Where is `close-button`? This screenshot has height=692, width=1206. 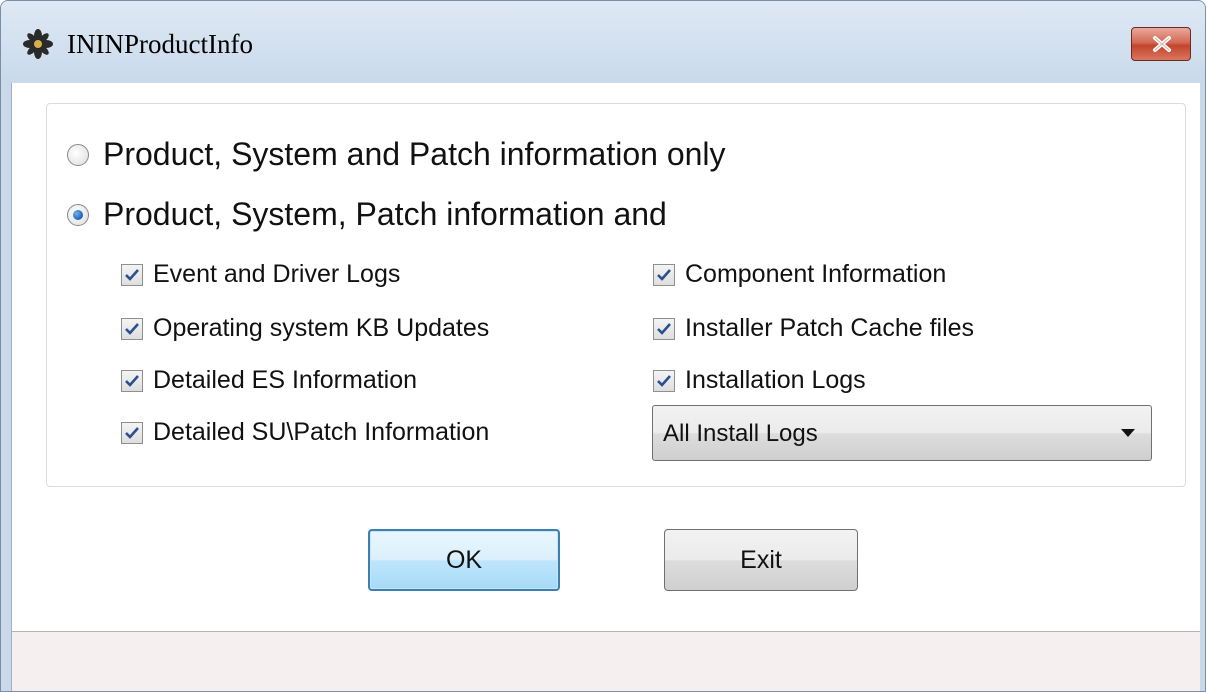
close-button is located at coordinates (1161, 44).